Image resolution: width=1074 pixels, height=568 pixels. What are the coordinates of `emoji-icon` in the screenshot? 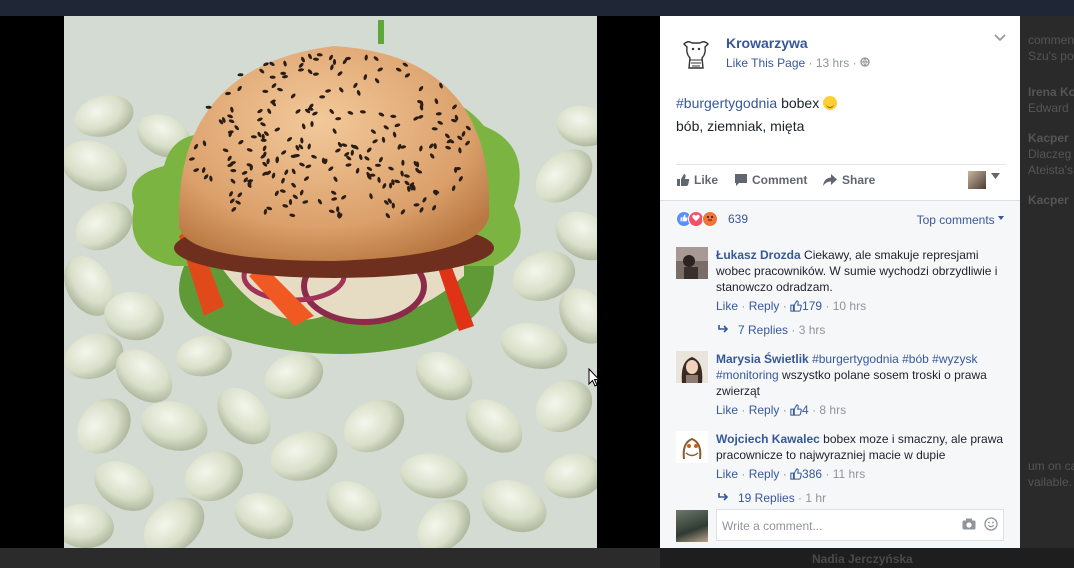 It's located at (991, 524).